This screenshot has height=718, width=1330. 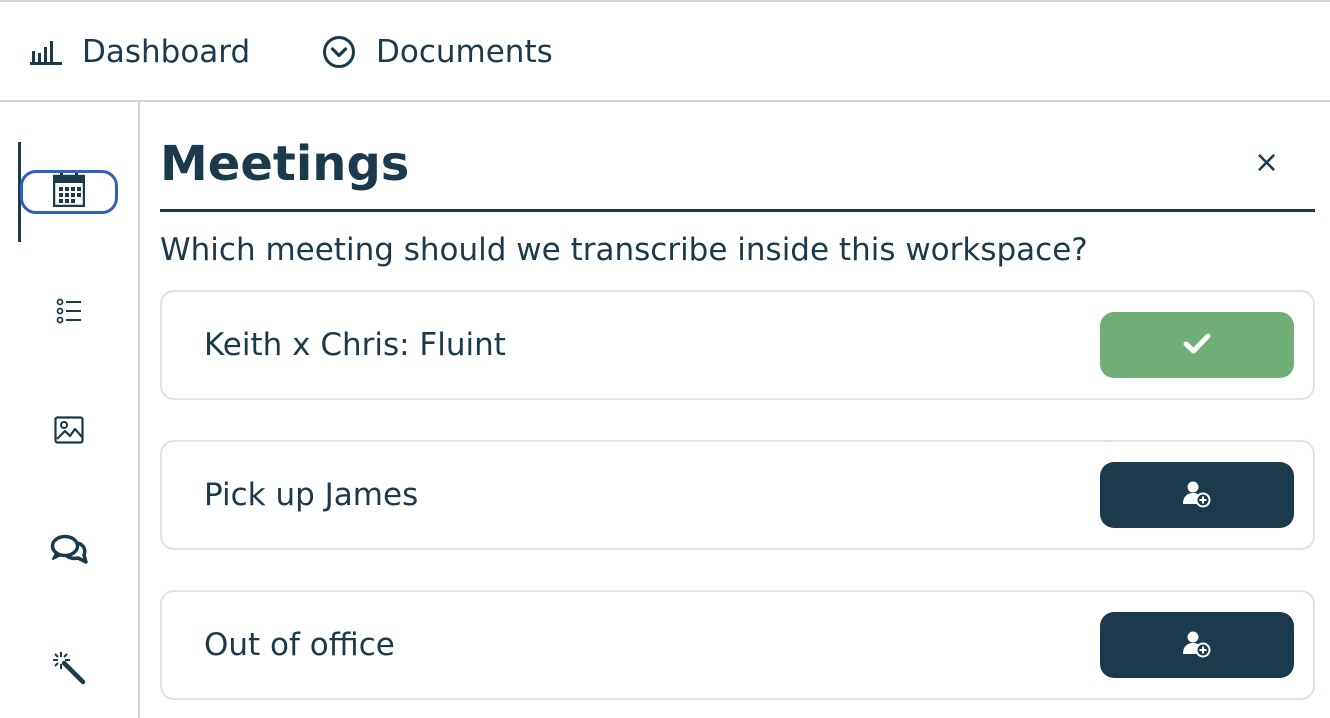 I want to click on meeting-name: Keith x Chris: Fluint, so click(x=355, y=345).